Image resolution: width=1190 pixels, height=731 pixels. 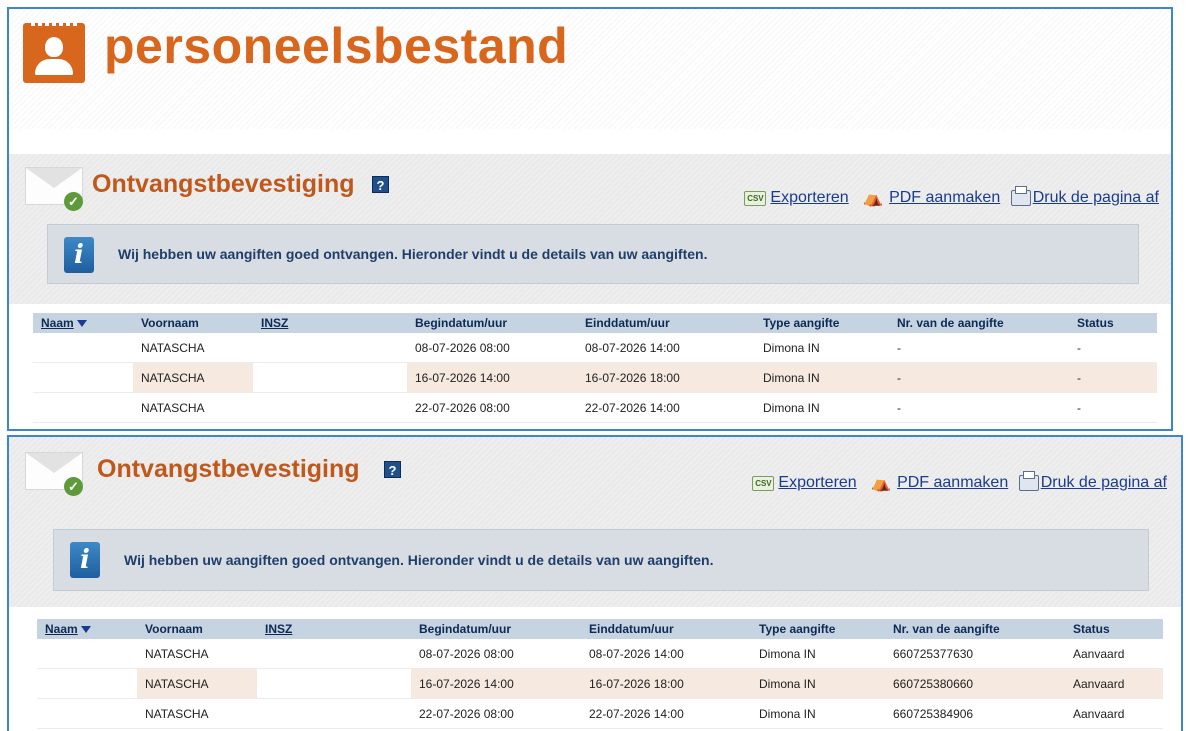 I want to click on cell-nr: 660725384906, so click(x=975, y=713).